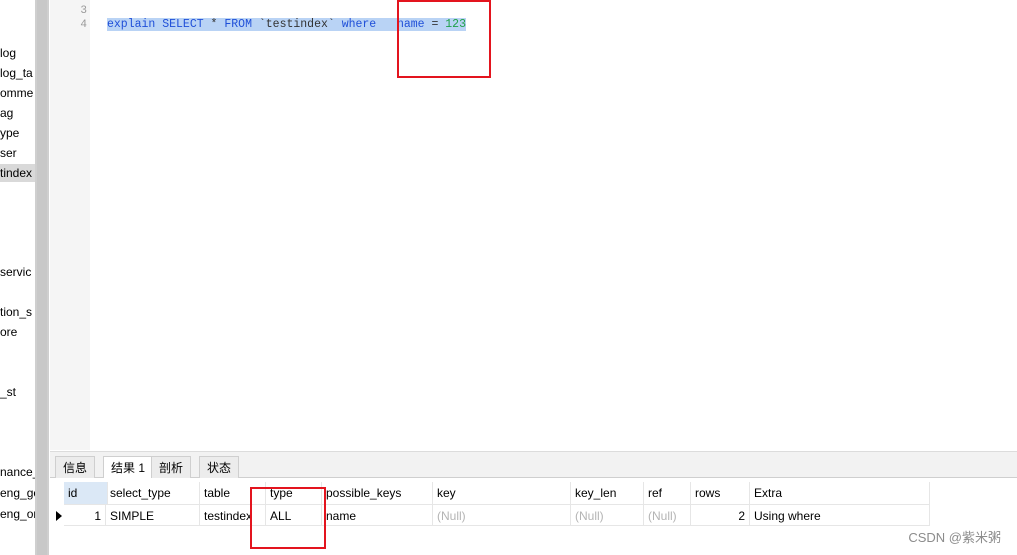 Image resolution: width=1017 pixels, height=555 pixels. What do you see at coordinates (377, 493) in the screenshot?
I see `column-header-possible-keys: possible_keys` at bounding box center [377, 493].